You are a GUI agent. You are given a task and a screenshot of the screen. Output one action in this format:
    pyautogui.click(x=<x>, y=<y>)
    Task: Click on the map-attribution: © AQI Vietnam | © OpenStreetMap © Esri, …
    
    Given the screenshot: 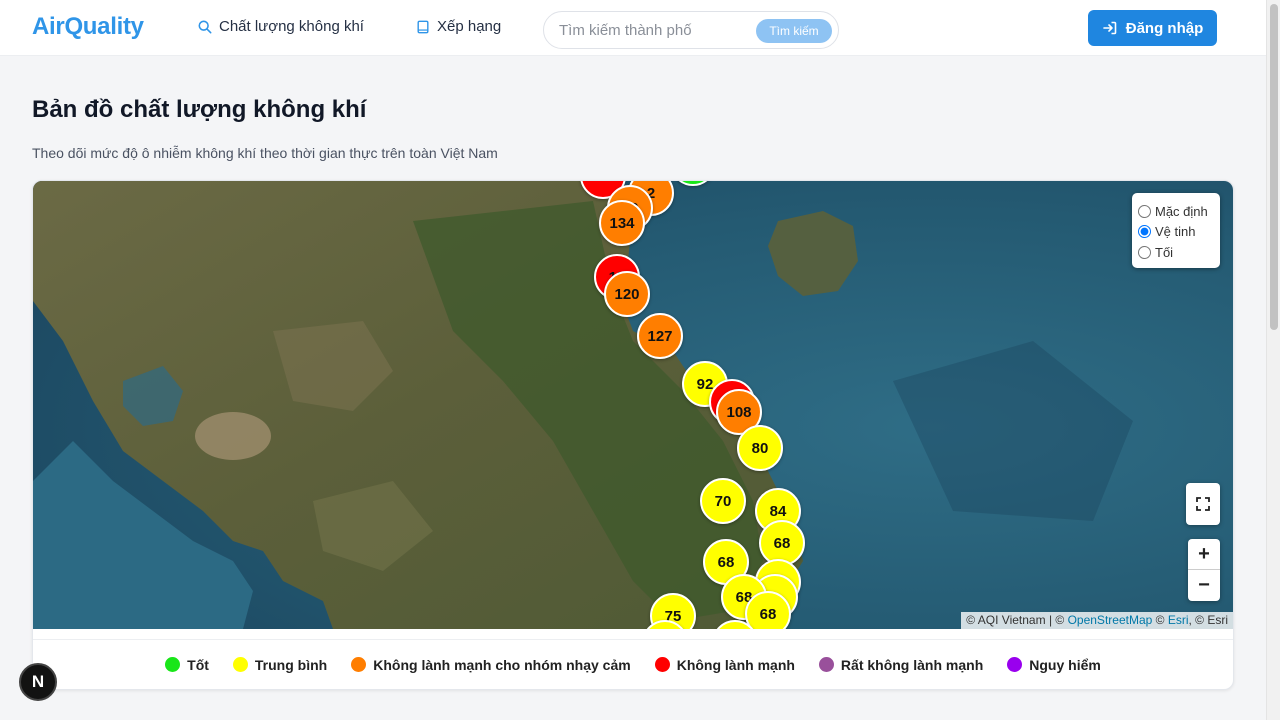 What is the action you would take?
    pyautogui.click(x=1097, y=620)
    